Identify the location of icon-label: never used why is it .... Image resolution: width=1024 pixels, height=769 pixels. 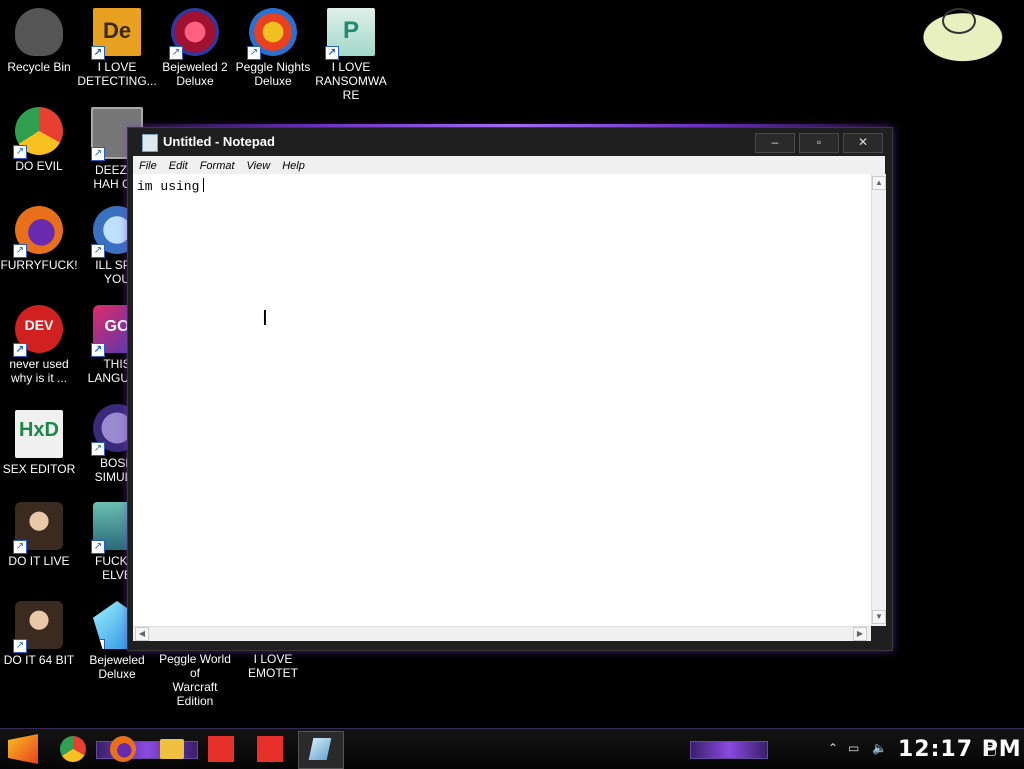
(39, 371).